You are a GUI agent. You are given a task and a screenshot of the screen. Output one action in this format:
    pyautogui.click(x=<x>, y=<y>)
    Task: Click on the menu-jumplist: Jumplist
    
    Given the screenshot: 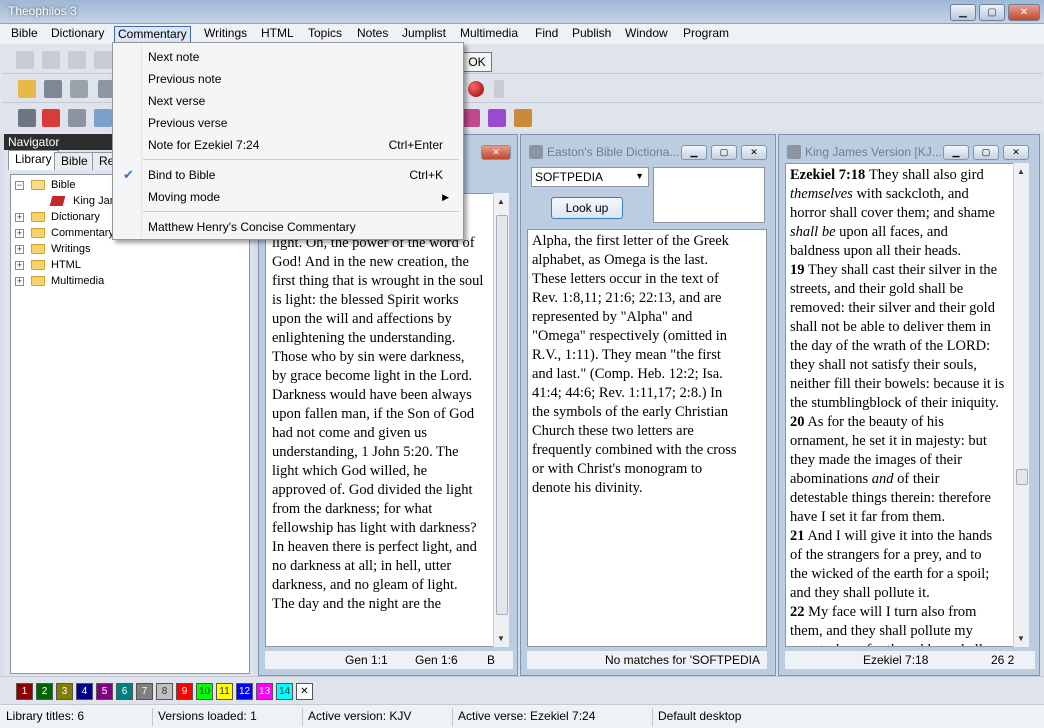 What is the action you would take?
    pyautogui.click(x=424, y=34)
    